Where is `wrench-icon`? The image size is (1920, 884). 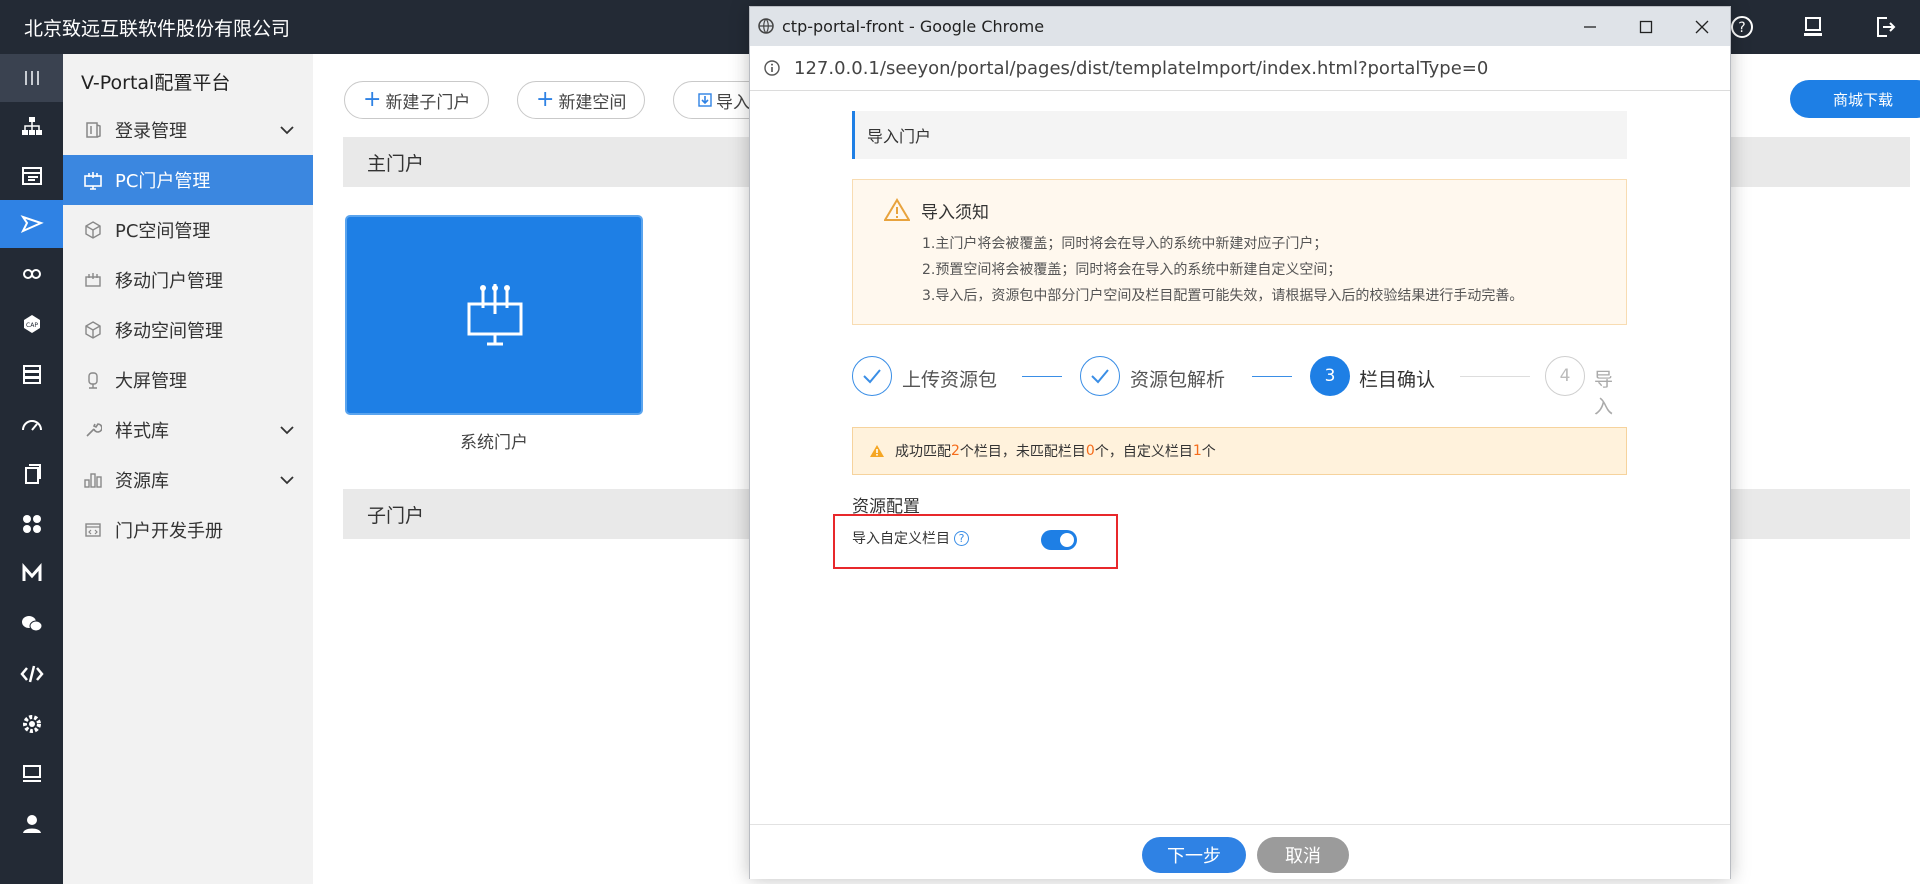
wrench-icon is located at coordinates (93, 430).